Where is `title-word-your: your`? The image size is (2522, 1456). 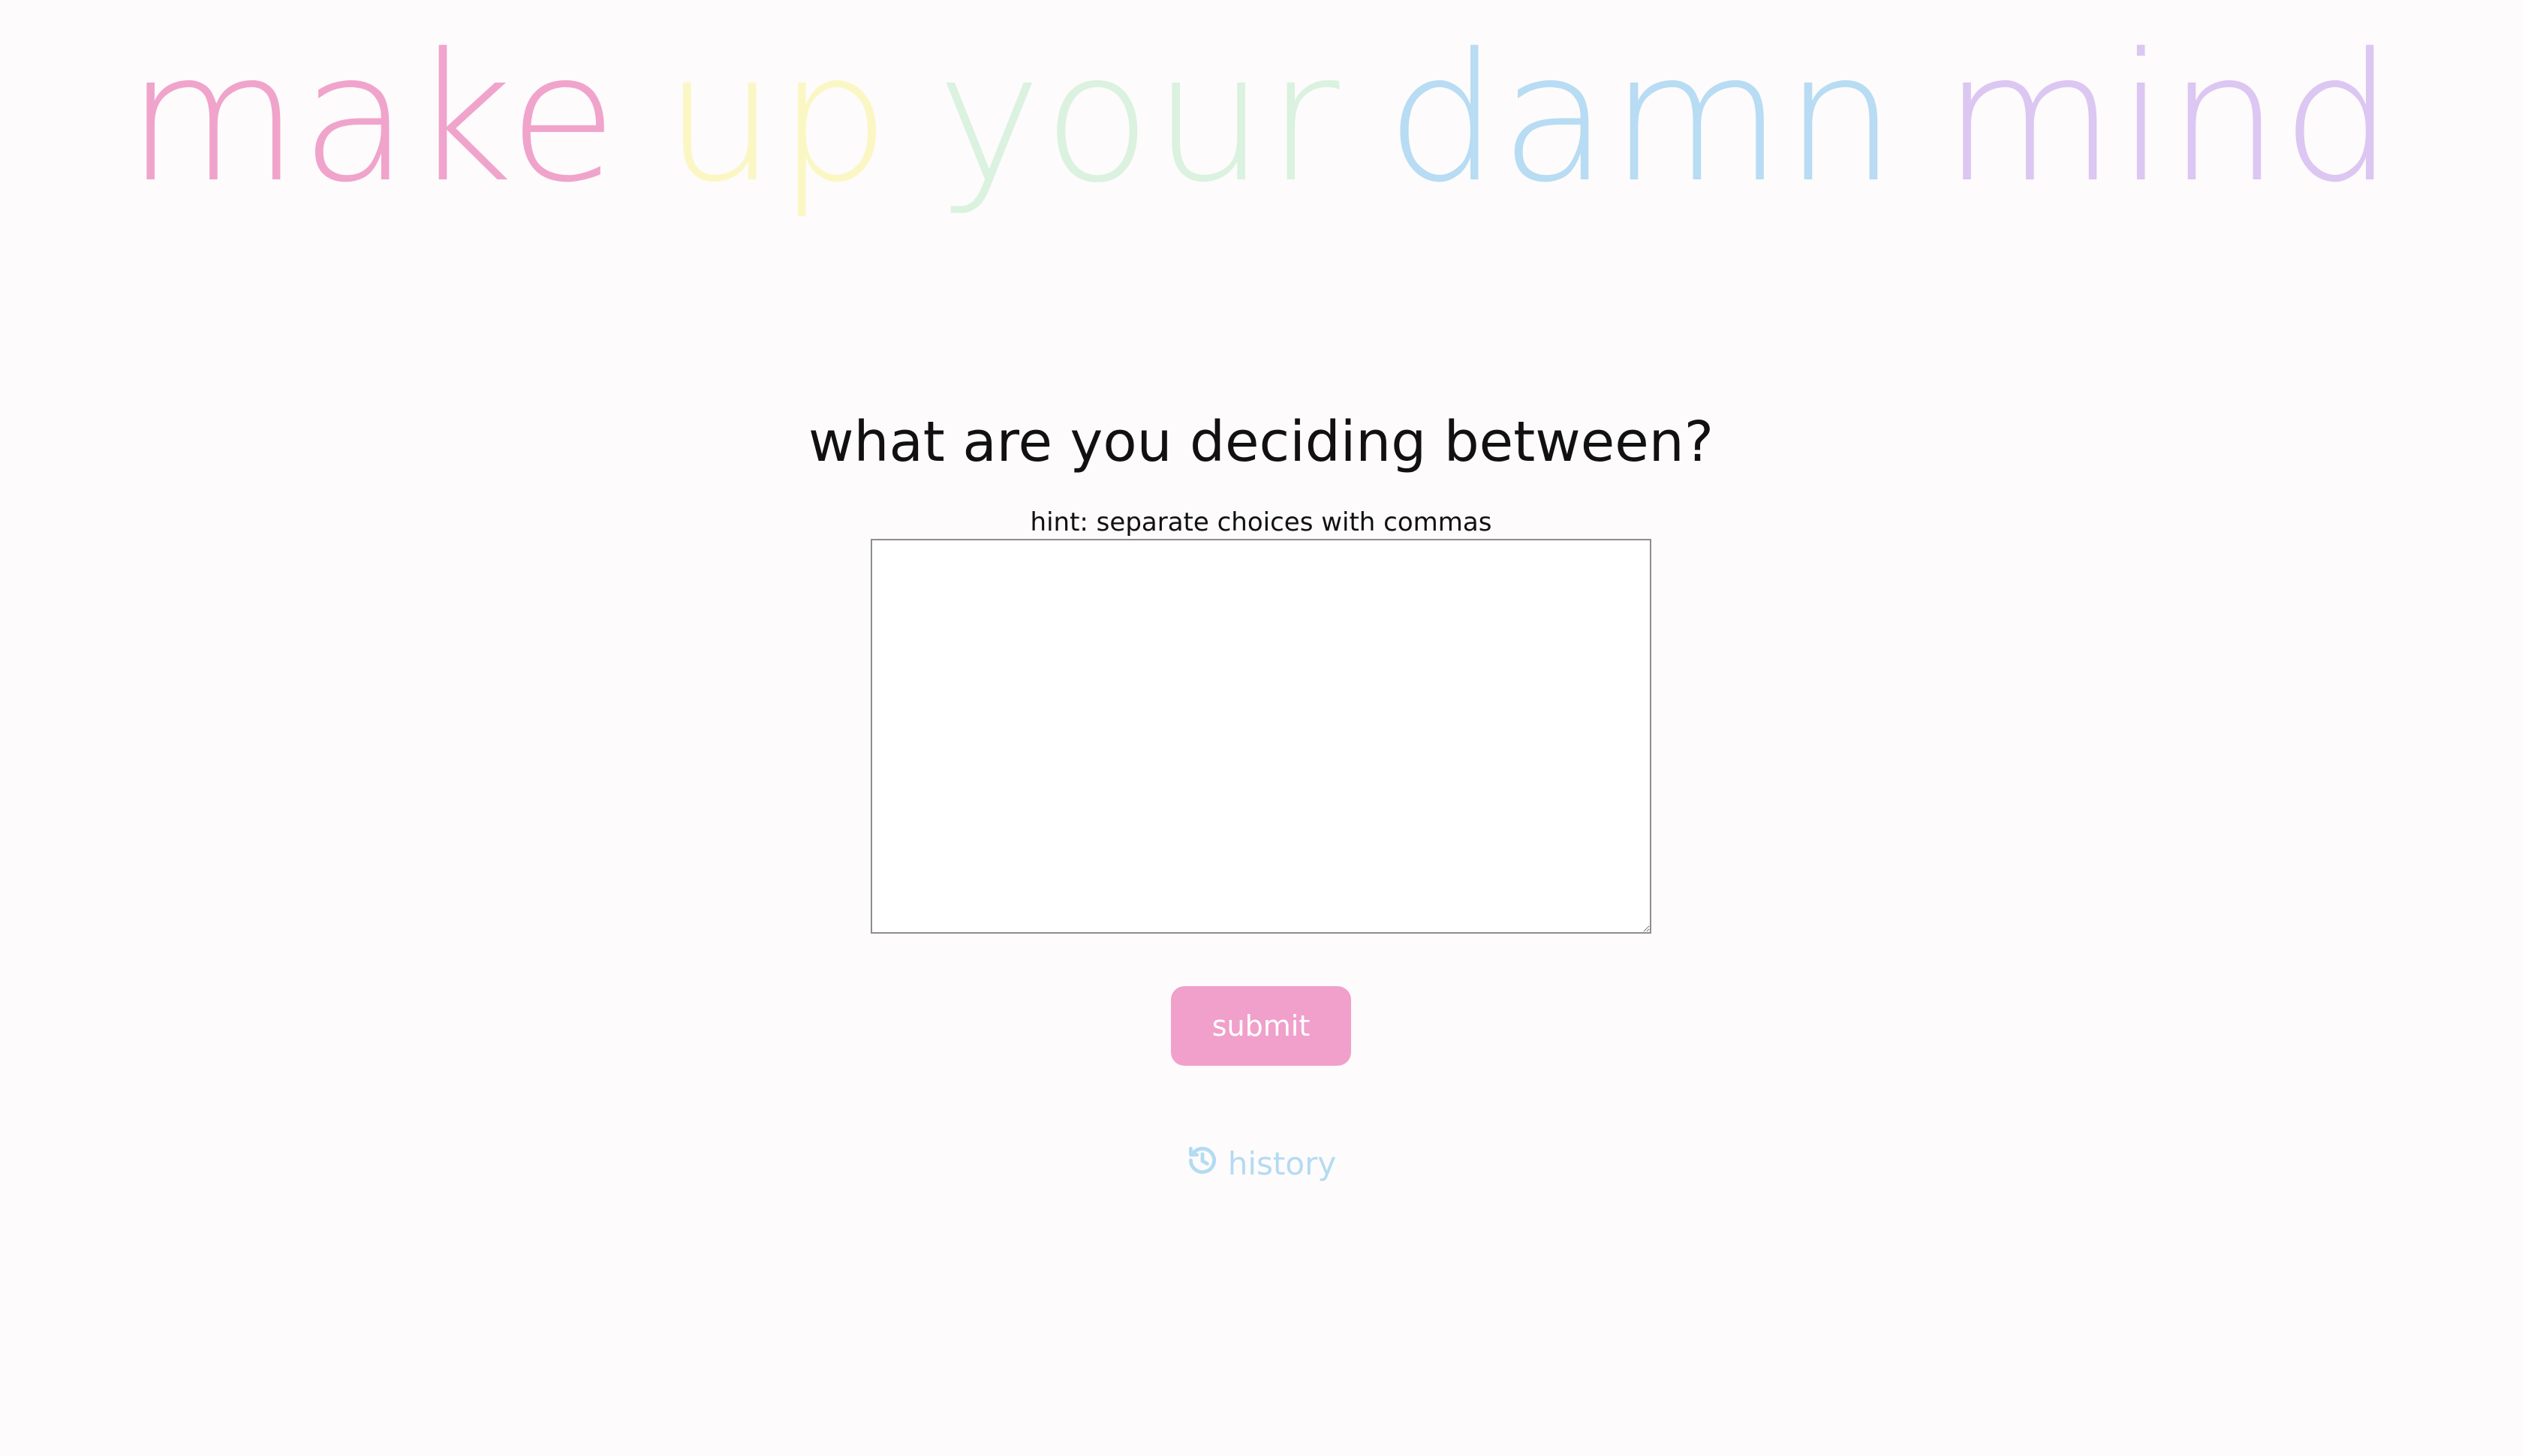 title-word-your: your is located at coordinates (1138, 118).